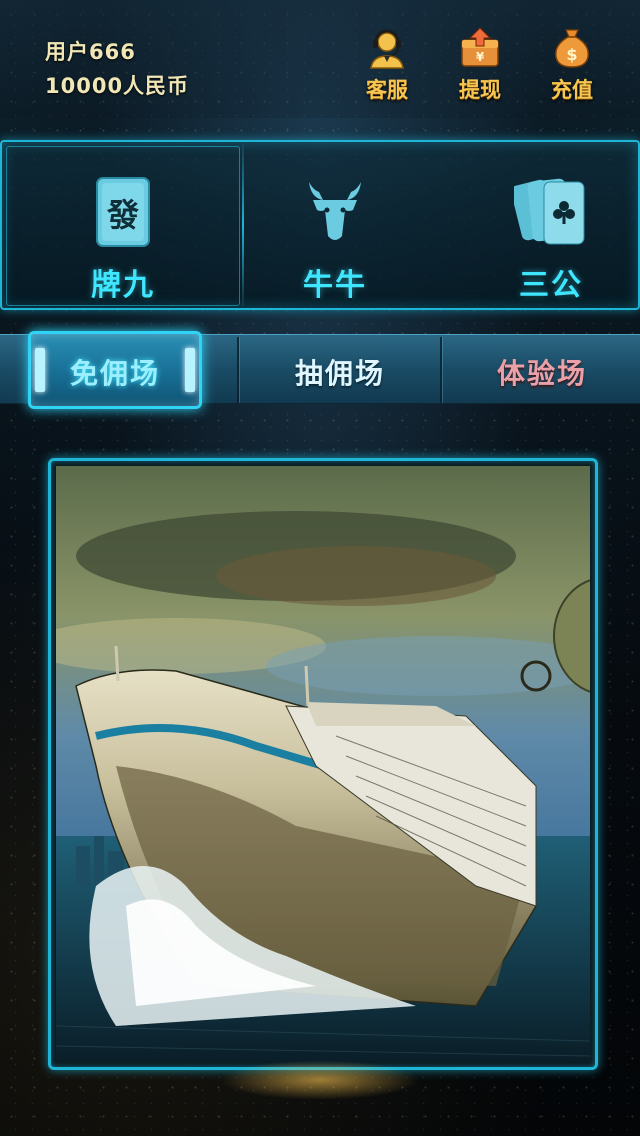 The image size is (640, 1136). I want to click on tab-commission: 抽佣场, so click(340, 370).